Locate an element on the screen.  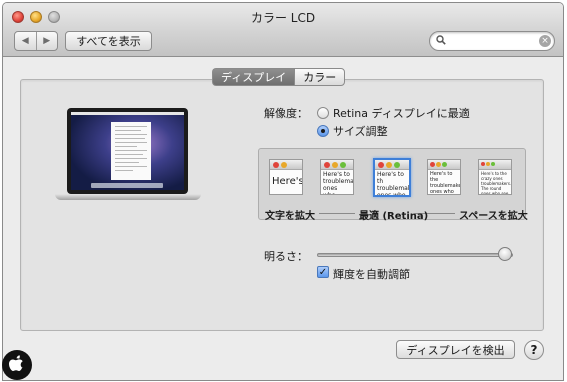
resolution-label: 解像度： is located at coordinates (286, 113).